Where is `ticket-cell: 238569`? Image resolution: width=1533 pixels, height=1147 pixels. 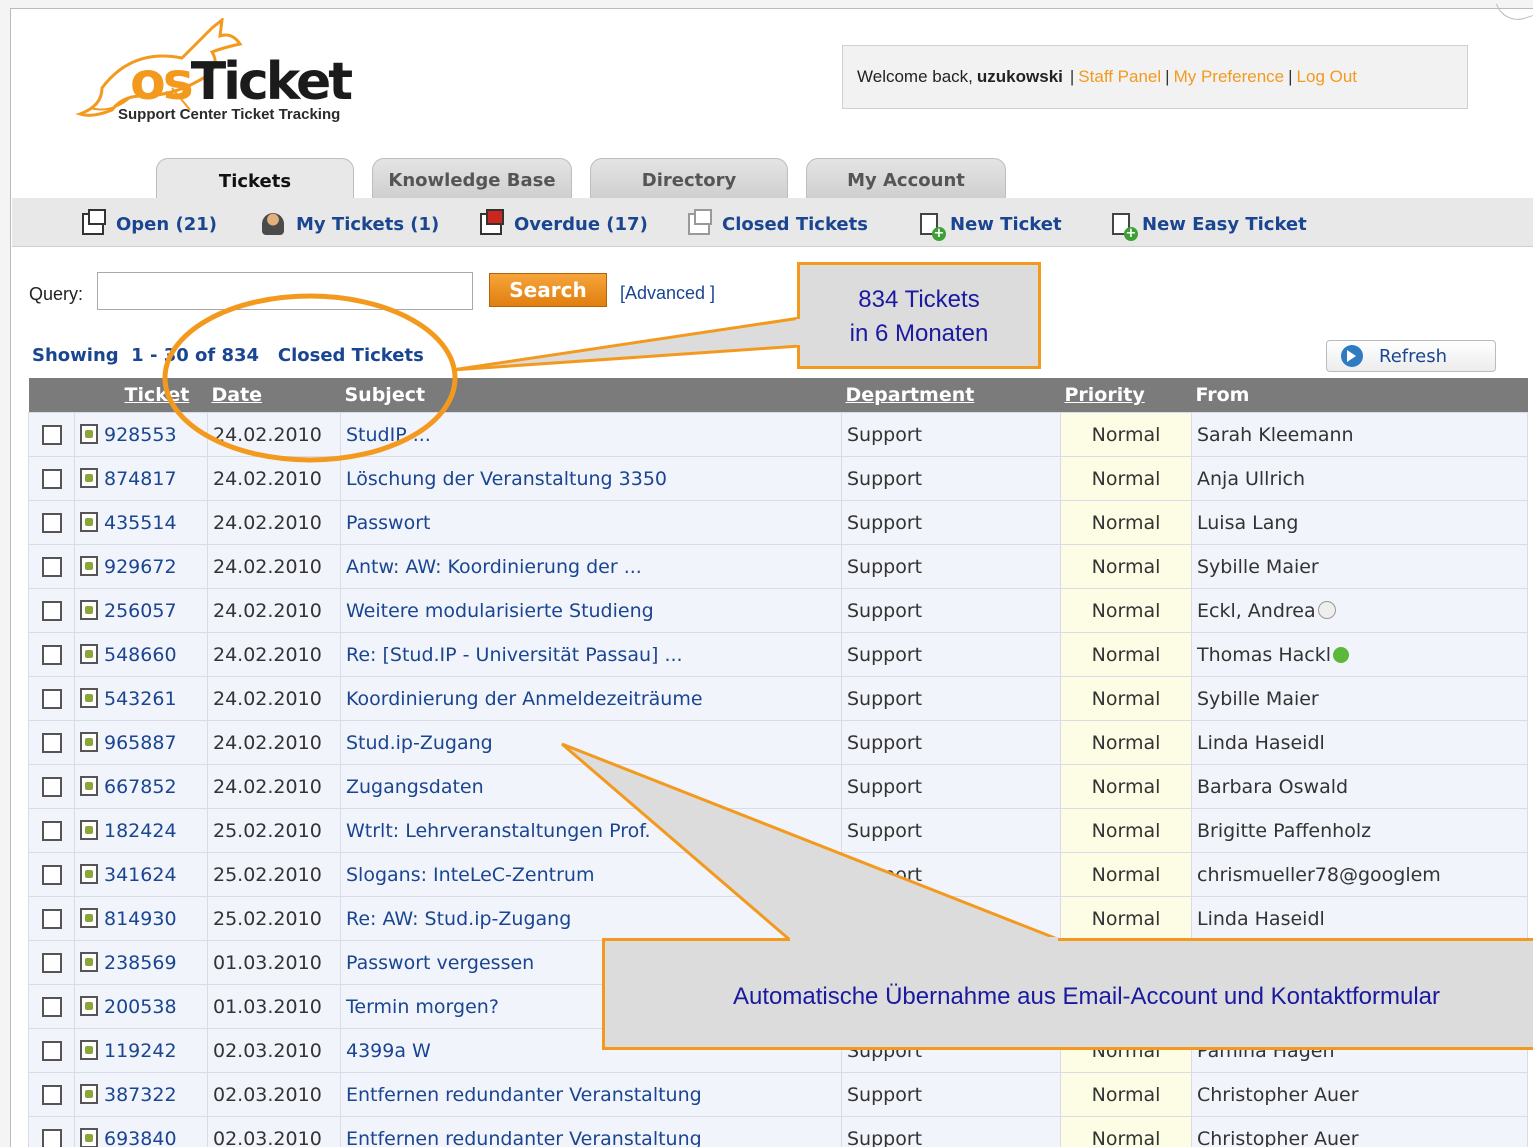 ticket-cell: 238569 is located at coordinates (141, 962).